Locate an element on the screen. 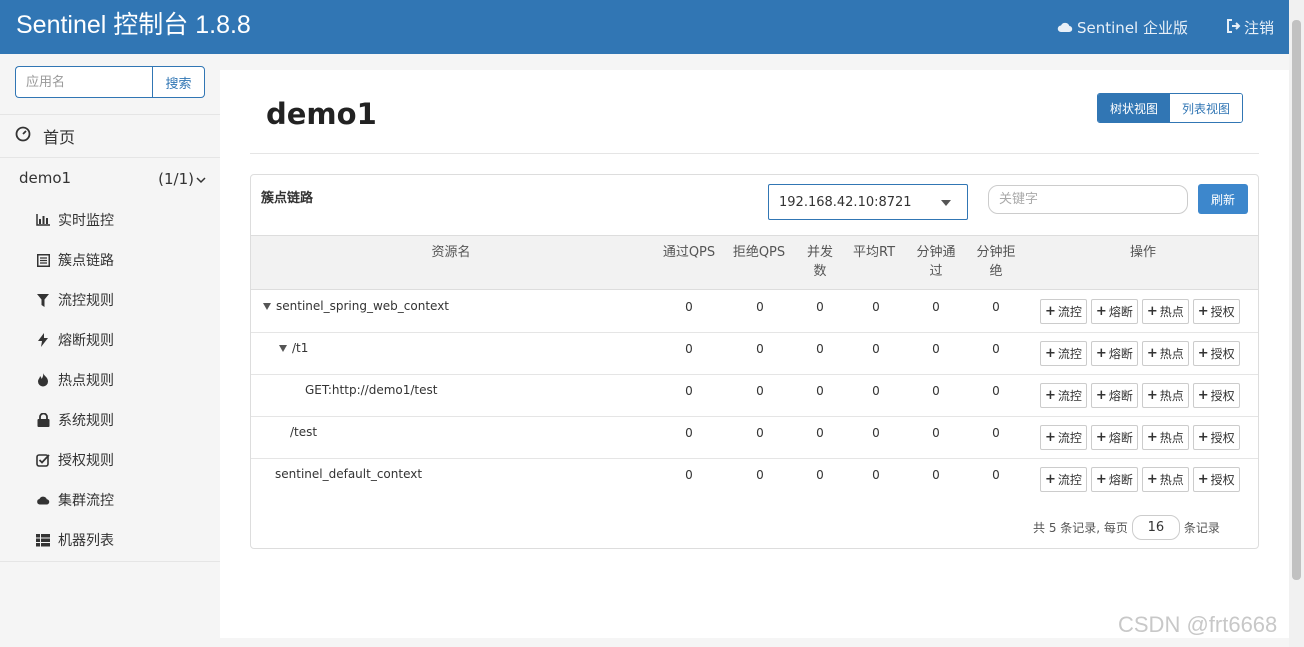  refresh-button: 刷新 is located at coordinates (1223, 199).